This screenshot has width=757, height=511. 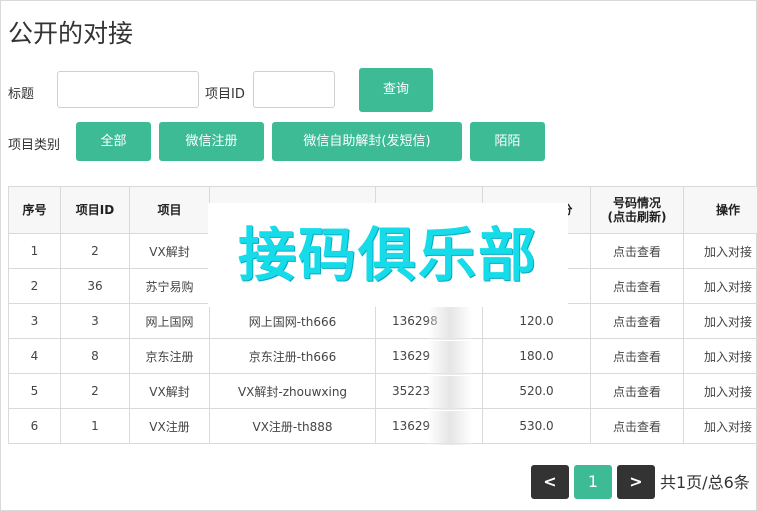 What do you see at coordinates (388, 255) in the screenshot?
I see `watermark-overlay: 接码俱乐部` at bounding box center [388, 255].